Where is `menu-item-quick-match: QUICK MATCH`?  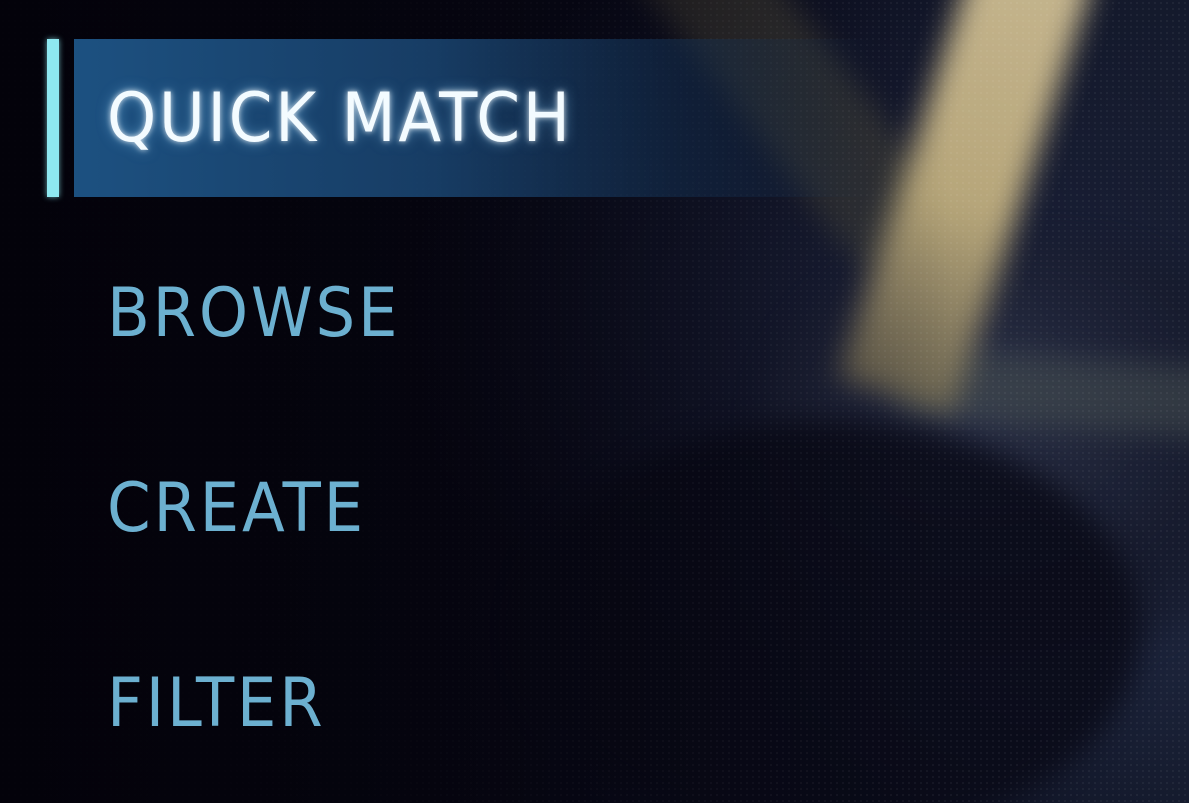
menu-item-quick-match: QUICK MATCH is located at coordinates (474, 118).